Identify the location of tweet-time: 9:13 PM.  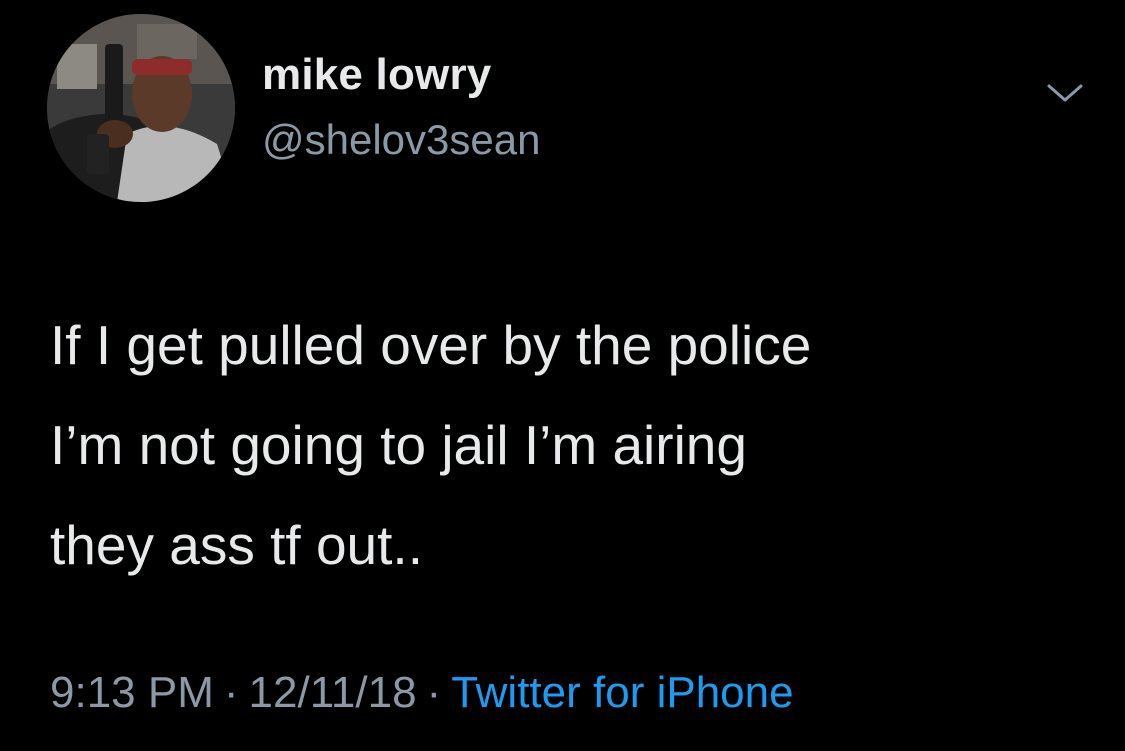
(132, 692).